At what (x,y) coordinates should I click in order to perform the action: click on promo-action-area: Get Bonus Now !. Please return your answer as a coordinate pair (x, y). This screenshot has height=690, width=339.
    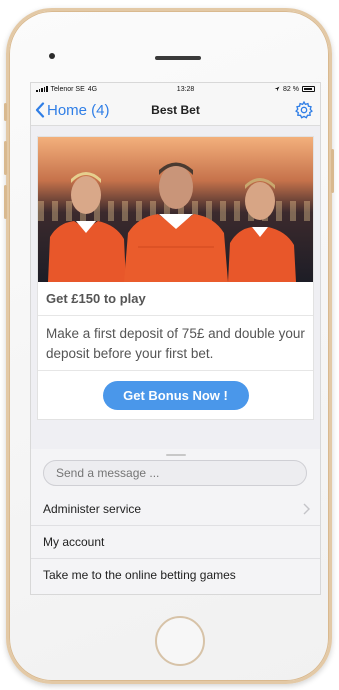
    Looking at the image, I should click on (175, 395).